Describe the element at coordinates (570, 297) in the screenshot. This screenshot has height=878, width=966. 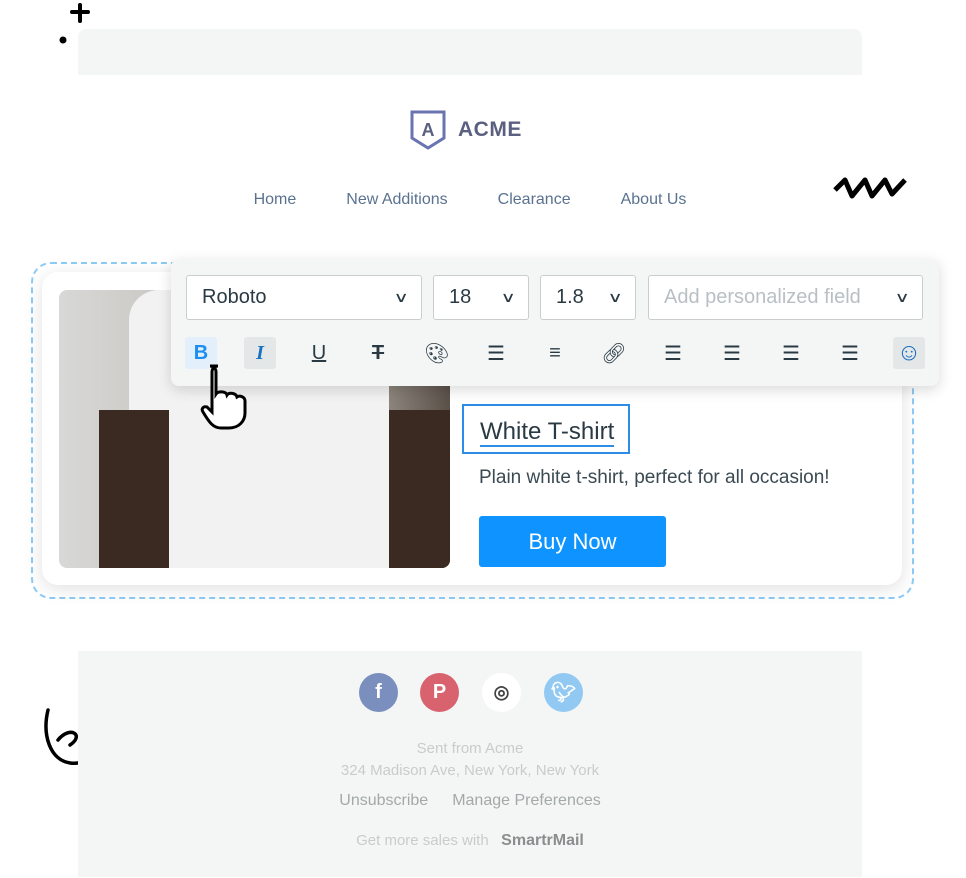
I see `line-height-value: 1.8` at that location.